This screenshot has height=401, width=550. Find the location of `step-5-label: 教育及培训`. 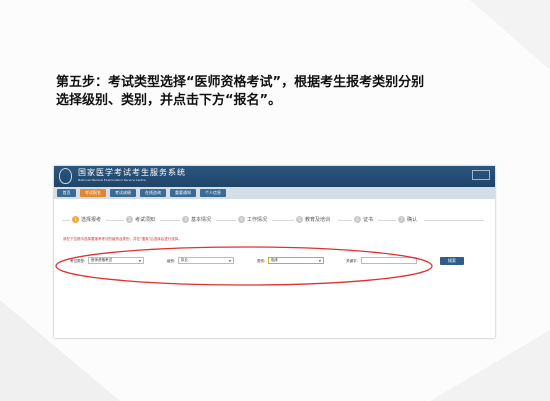

step-5-label: 教育及培训 is located at coordinates (318, 220).